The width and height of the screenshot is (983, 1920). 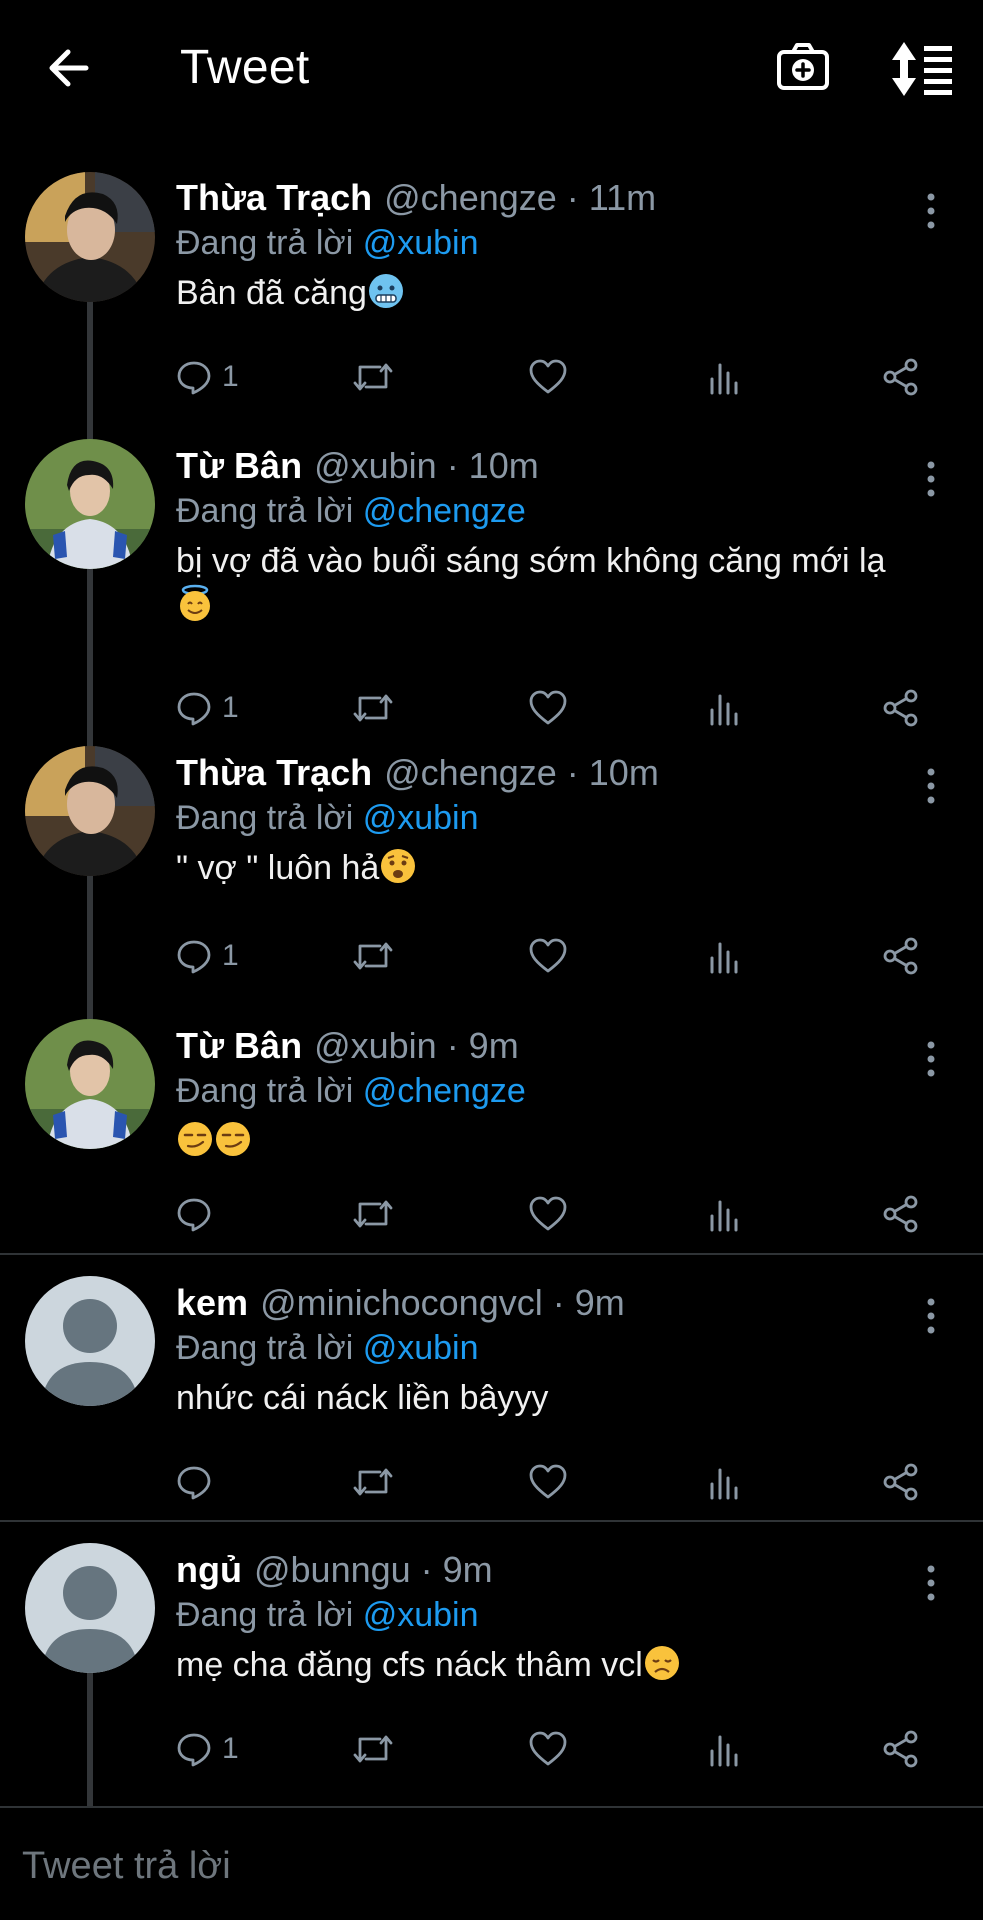 What do you see at coordinates (409, 1665) in the screenshot?
I see `tweet-body: mẹ cha đăng cfs náck thâm vcl` at bounding box center [409, 1665].